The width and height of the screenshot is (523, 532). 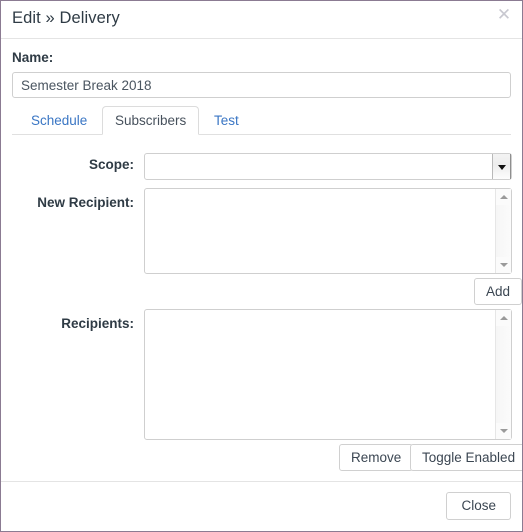 I want to click on scope-dropdown-button, so click(x=501, y=166).